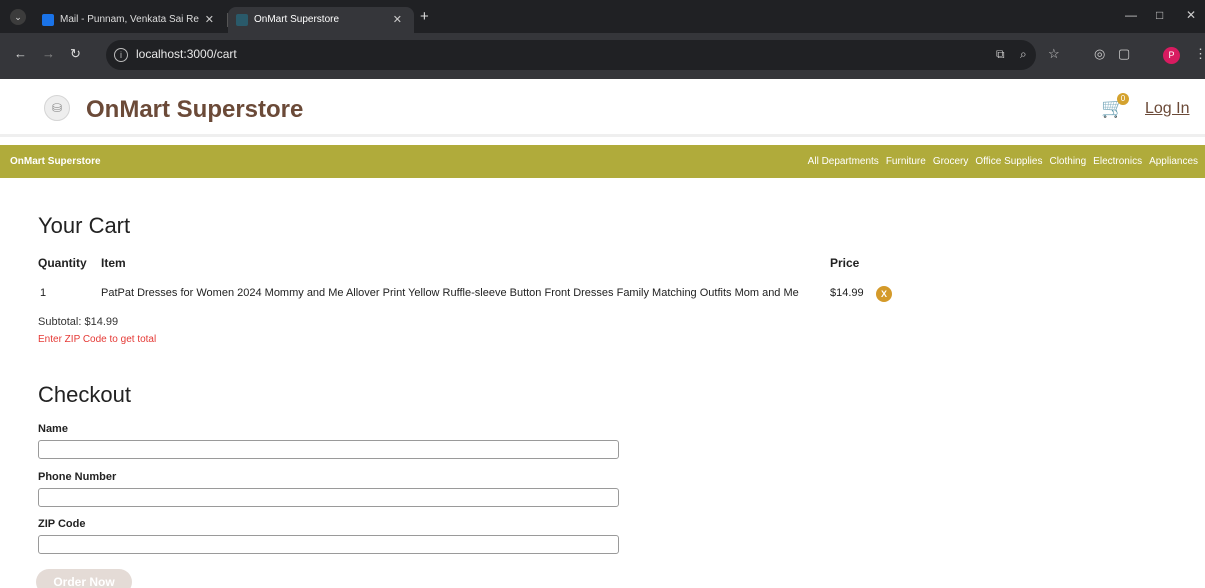 The image size is (1205, 588). I want to click on restore-icon: □, so click(1159, 15).